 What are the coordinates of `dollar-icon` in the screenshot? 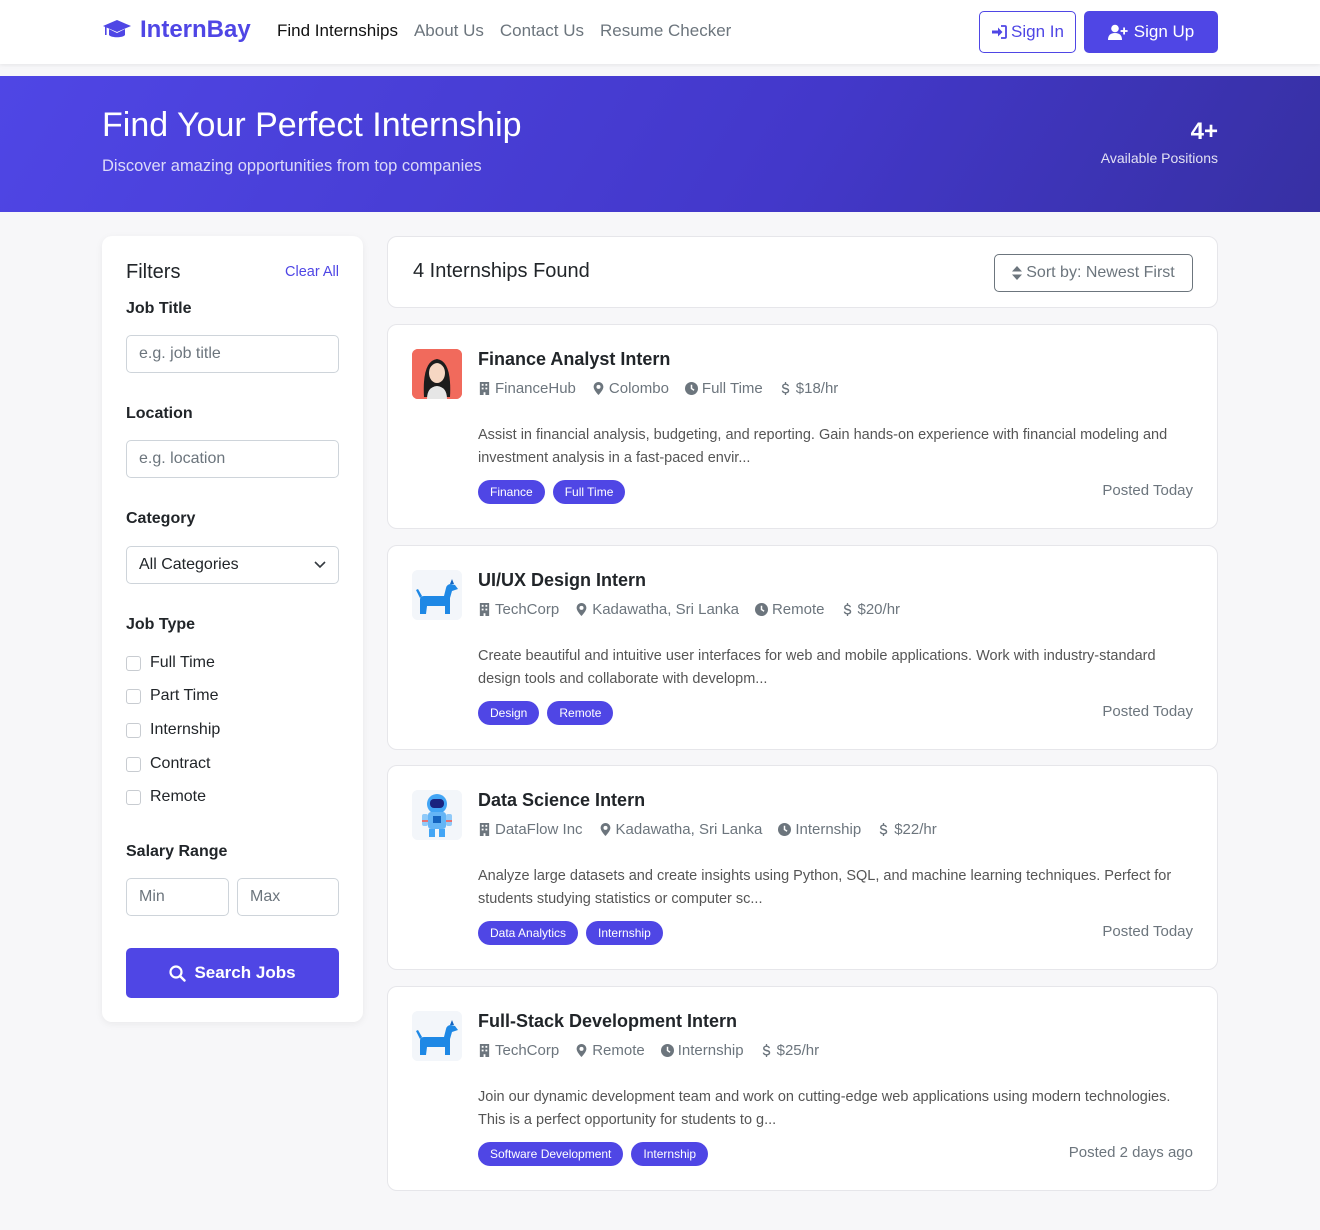 It's located at (766, 1050).